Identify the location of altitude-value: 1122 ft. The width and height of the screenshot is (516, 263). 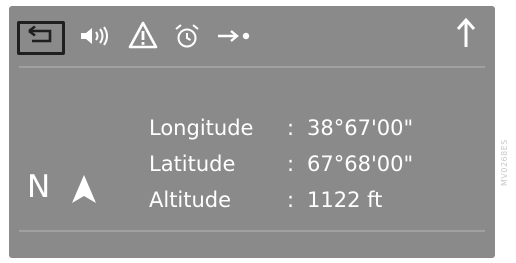
(345, 200).